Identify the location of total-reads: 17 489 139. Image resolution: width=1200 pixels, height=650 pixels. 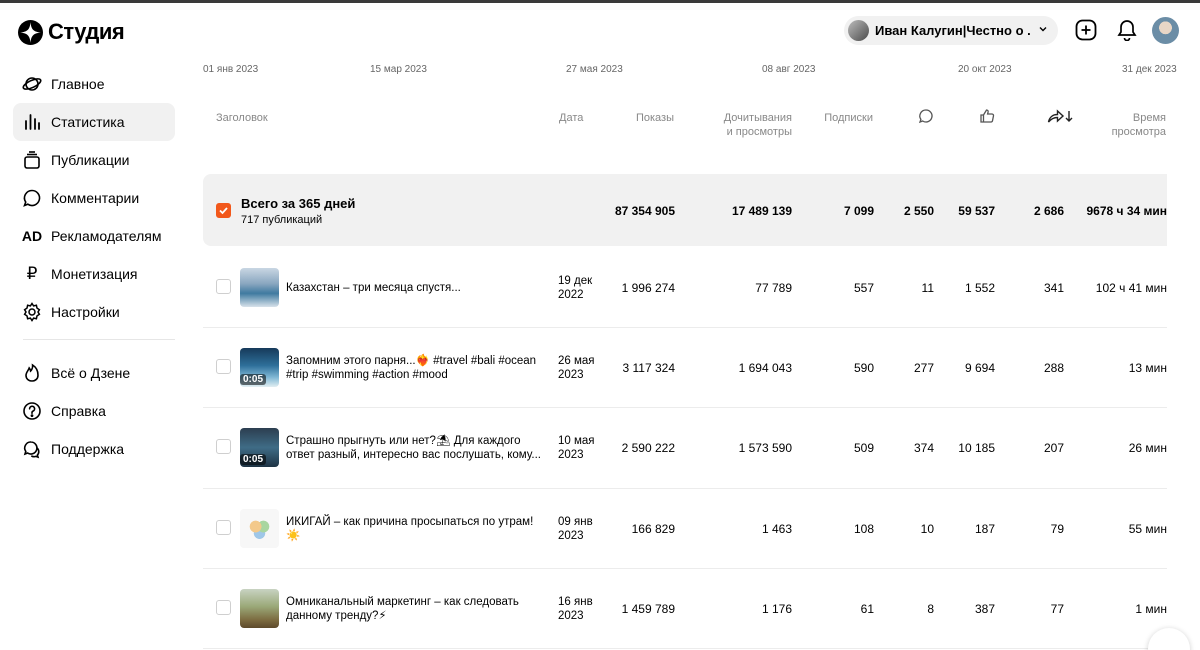
(761, 211).